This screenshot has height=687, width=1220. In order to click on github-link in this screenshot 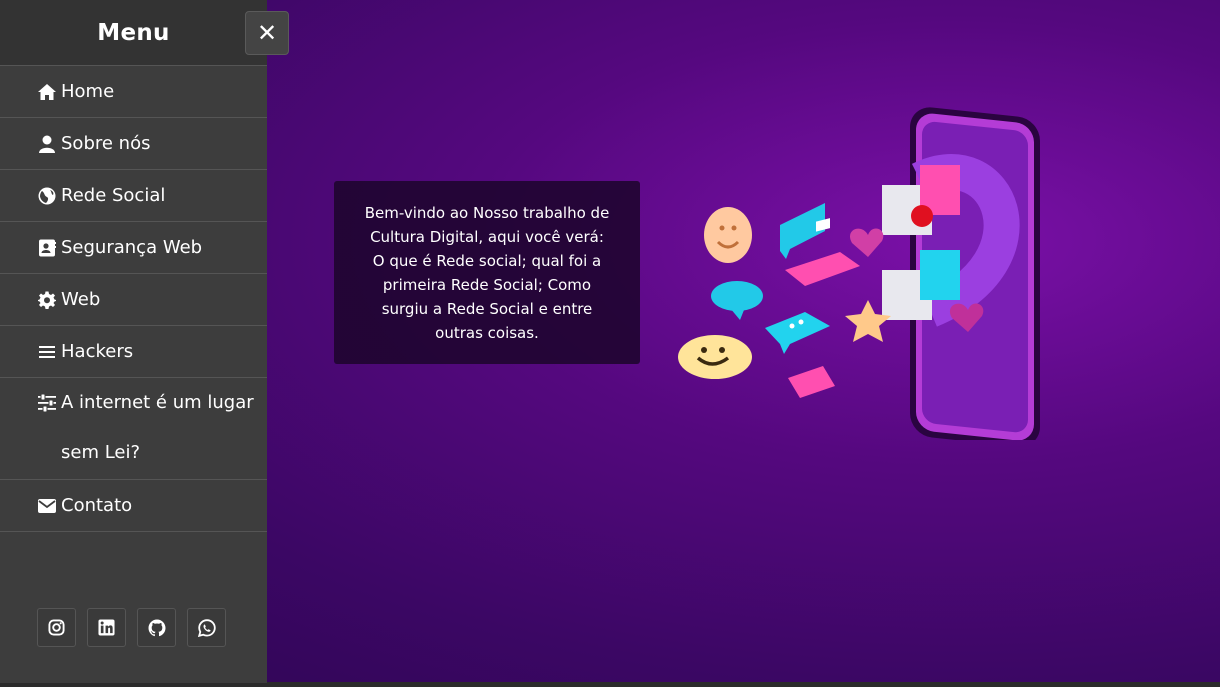, I will do `click(156, 627)`.